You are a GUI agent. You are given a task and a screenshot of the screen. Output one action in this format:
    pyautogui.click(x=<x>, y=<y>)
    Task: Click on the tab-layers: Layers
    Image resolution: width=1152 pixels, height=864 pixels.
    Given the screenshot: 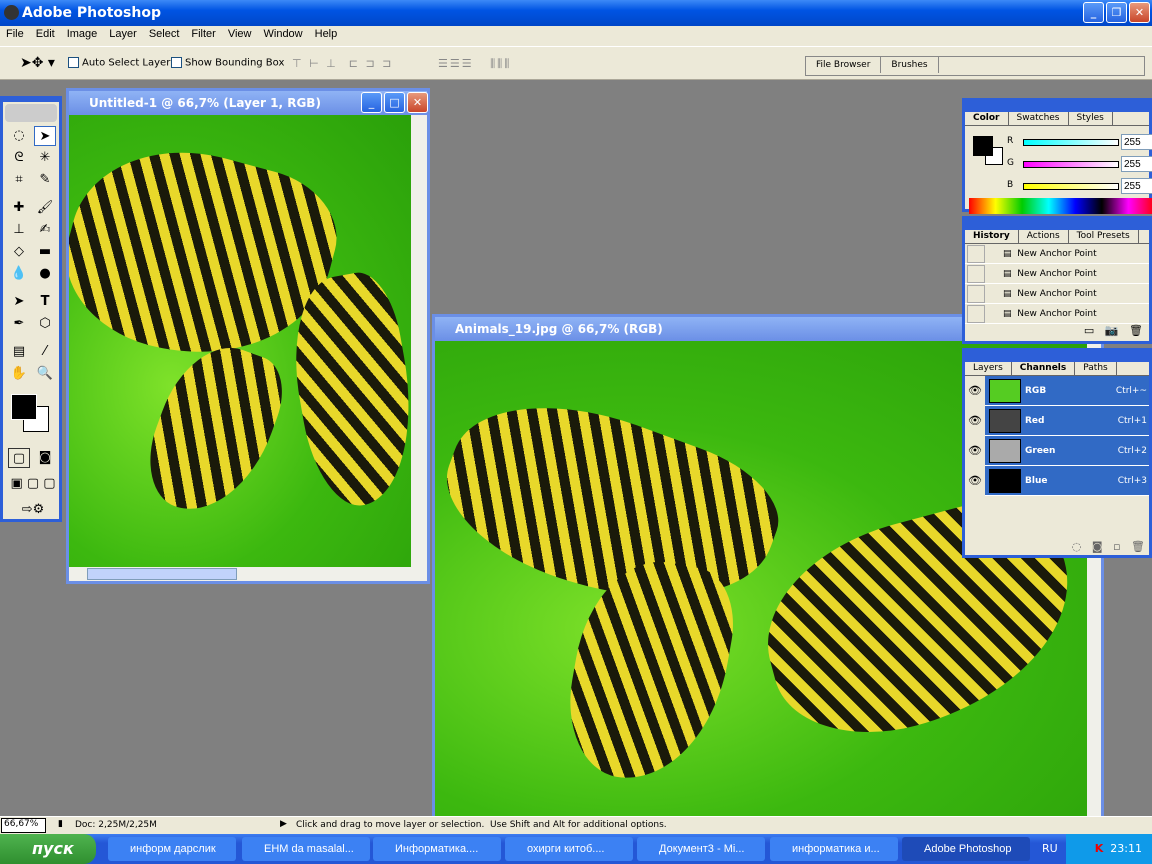 What is the action you would take?
    pyautogui.click(x=988, y=368)
    